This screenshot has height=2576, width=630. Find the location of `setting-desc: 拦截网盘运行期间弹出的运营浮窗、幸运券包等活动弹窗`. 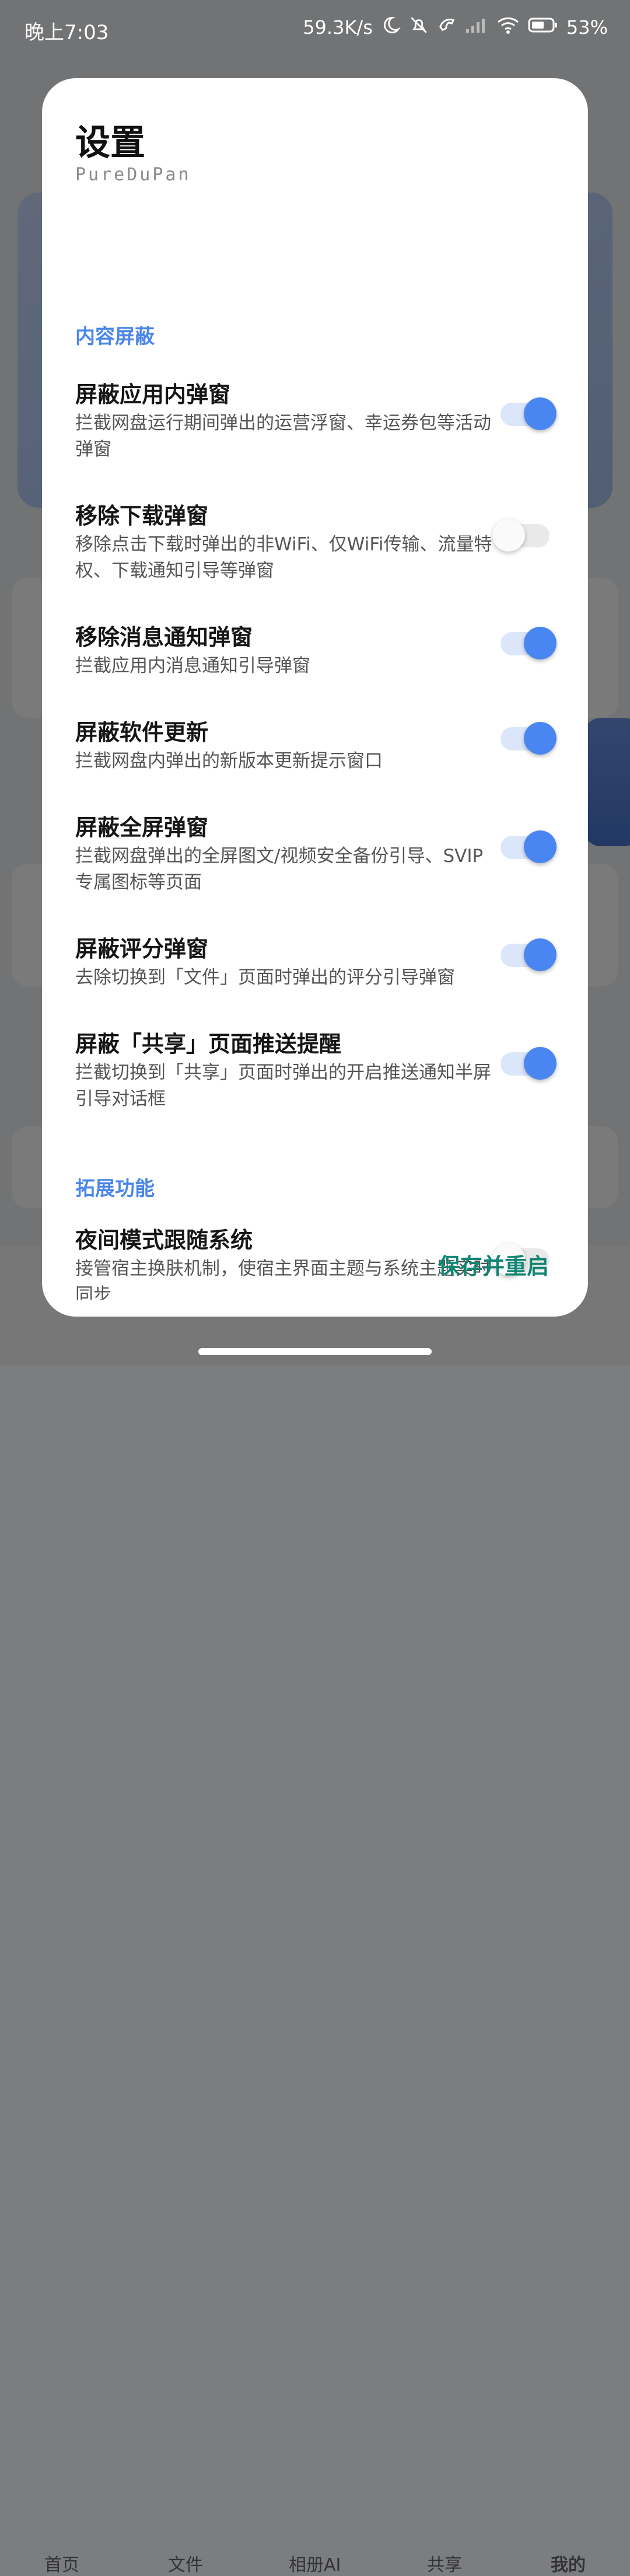

setting-desc: 拦截网盘运行期间弹出的运营浮窗、幸运券包等活动弹窗 is located at coordinates (283, 436).